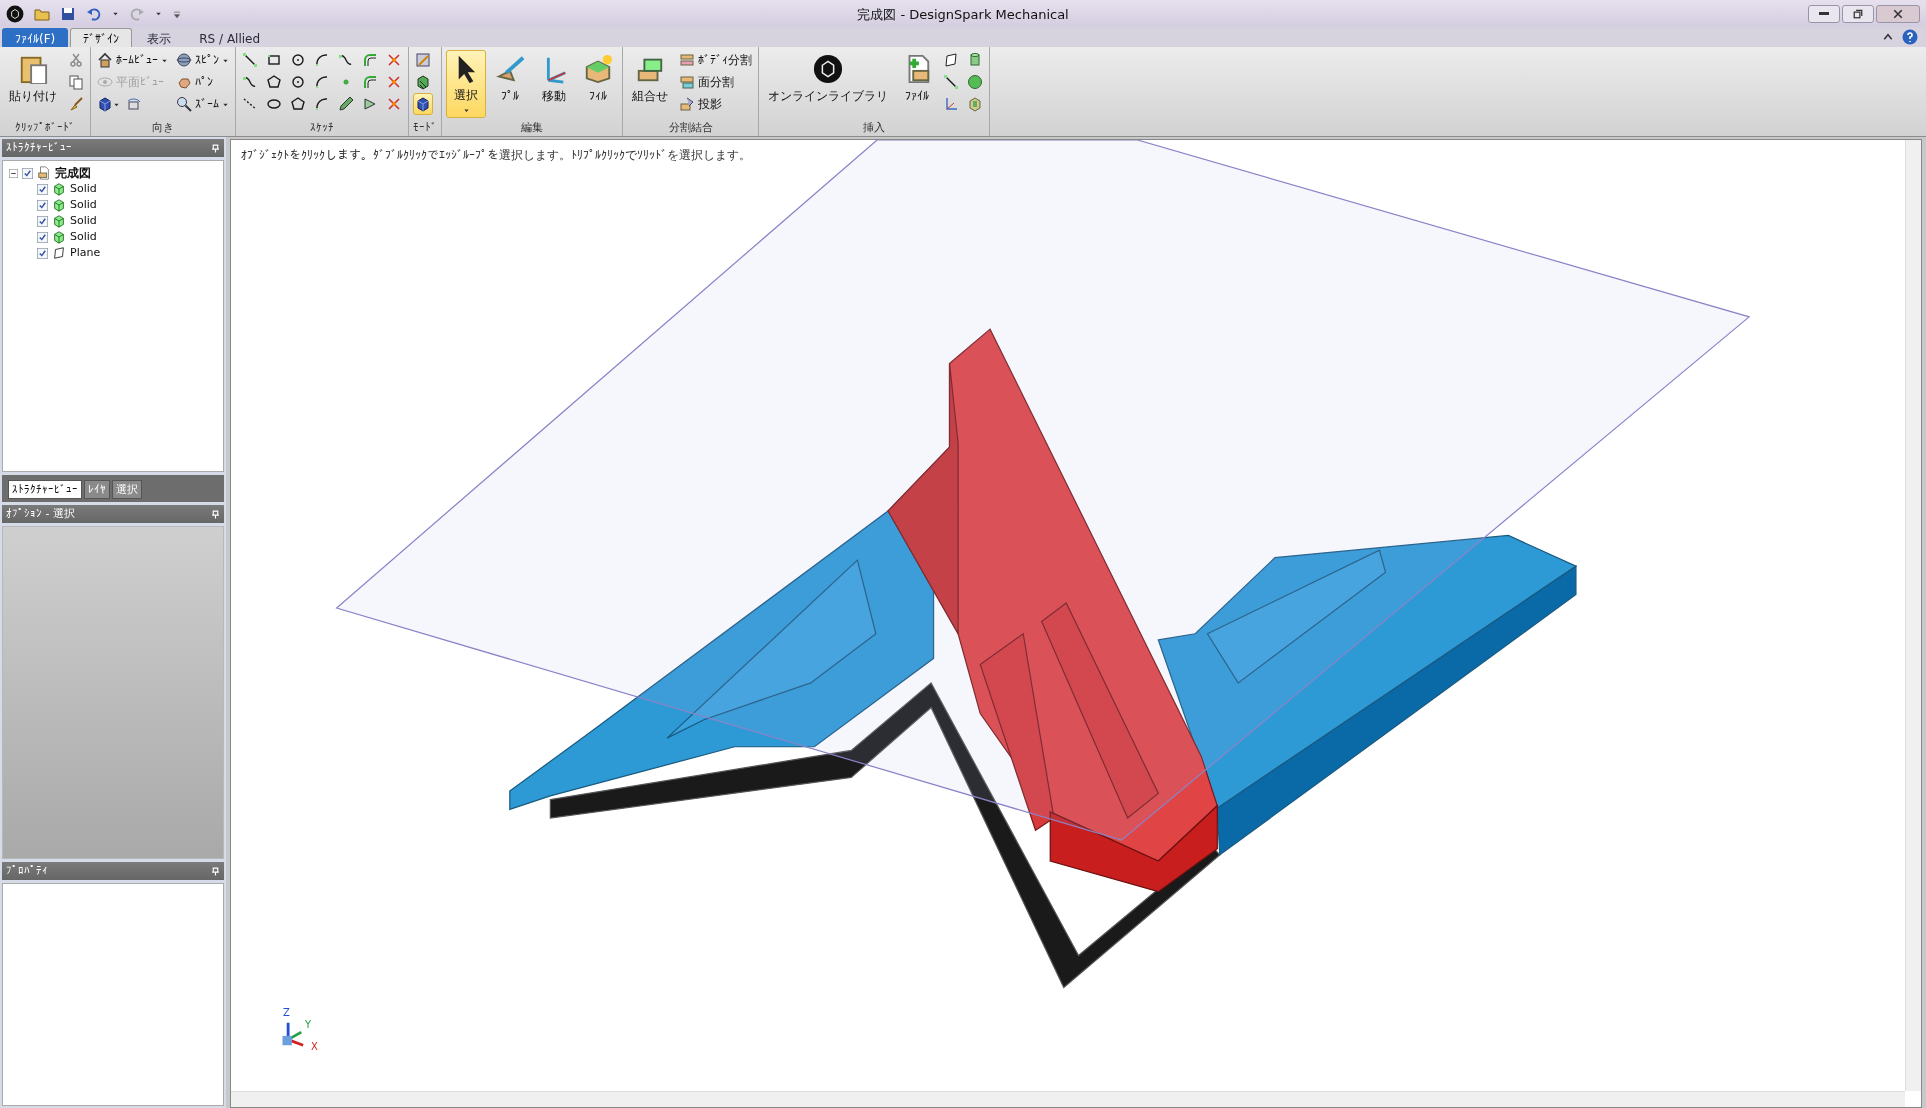  Describe the element at coordinates (163, 128) in the screenshot. I see `group-label: 向き` at that location.